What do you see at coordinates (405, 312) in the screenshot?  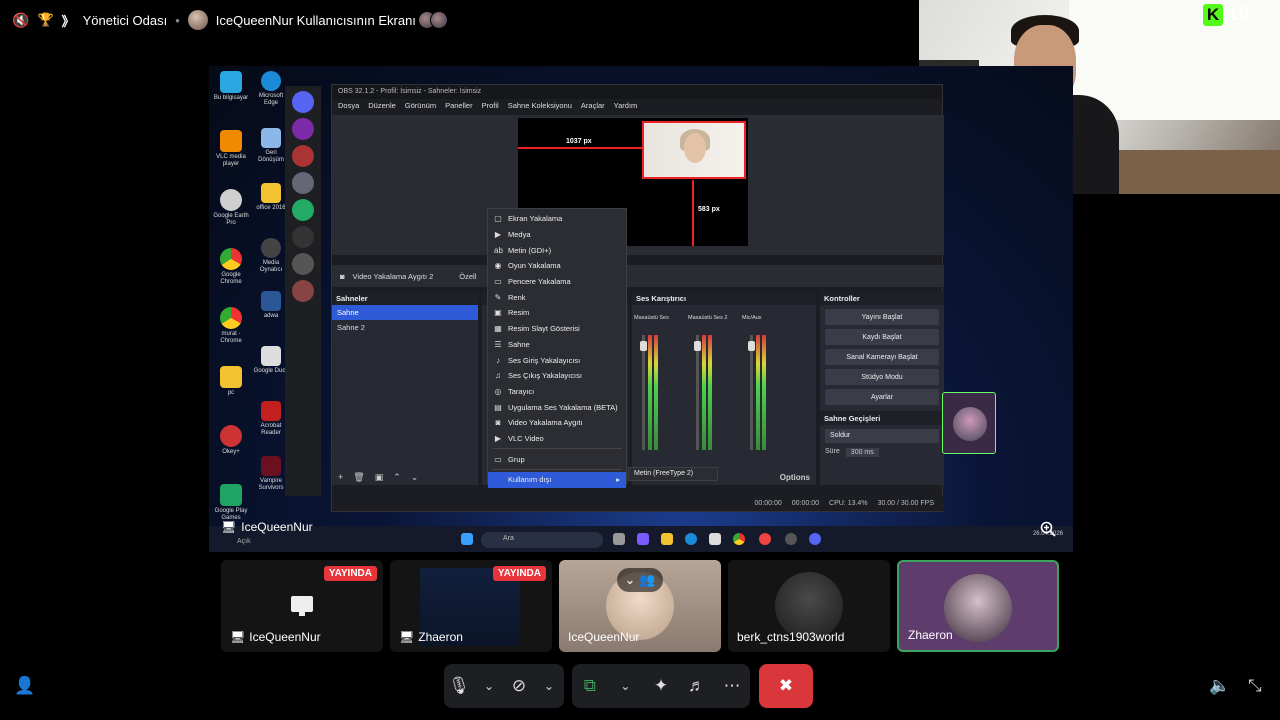 I see `scene-item: Sahne` at bounding box center [405, 312].